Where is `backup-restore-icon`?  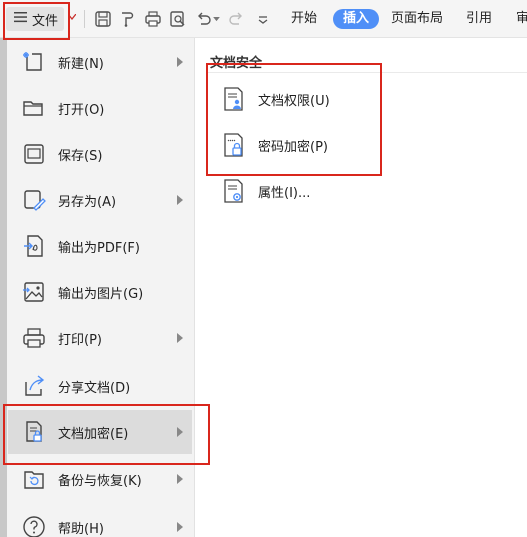 backup-restore-icon is located at coordinates (34, 479).